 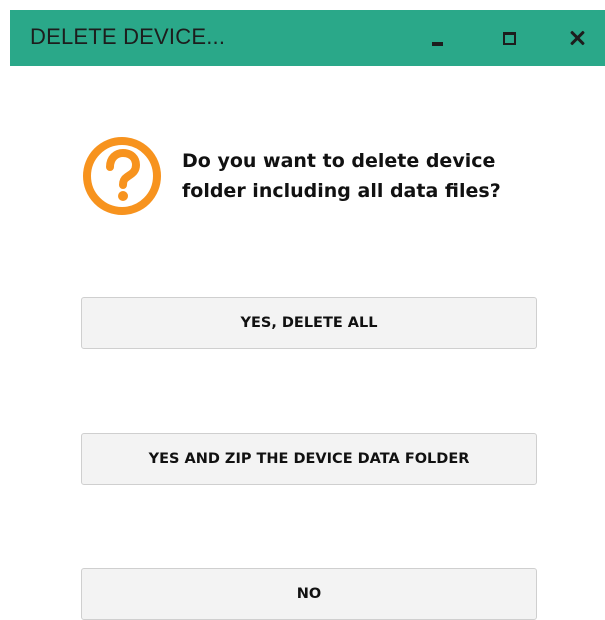 I want to click on close-icon, so click(x=577, y=38).